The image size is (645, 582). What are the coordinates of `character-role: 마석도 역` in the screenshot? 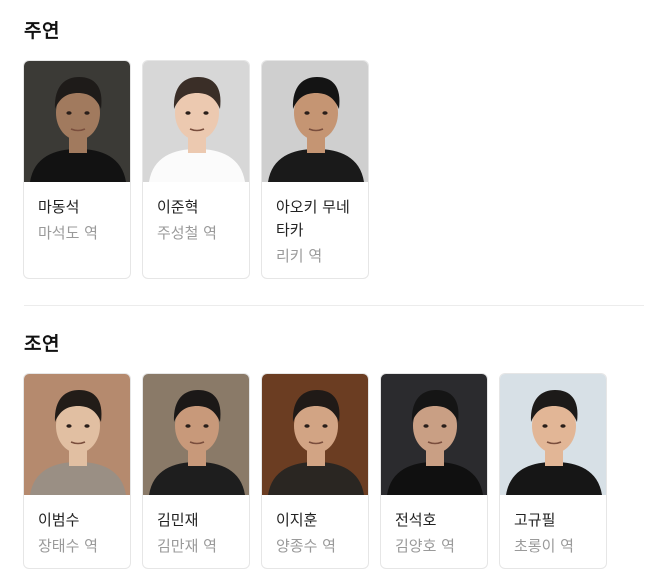 It's located at (68, 233).